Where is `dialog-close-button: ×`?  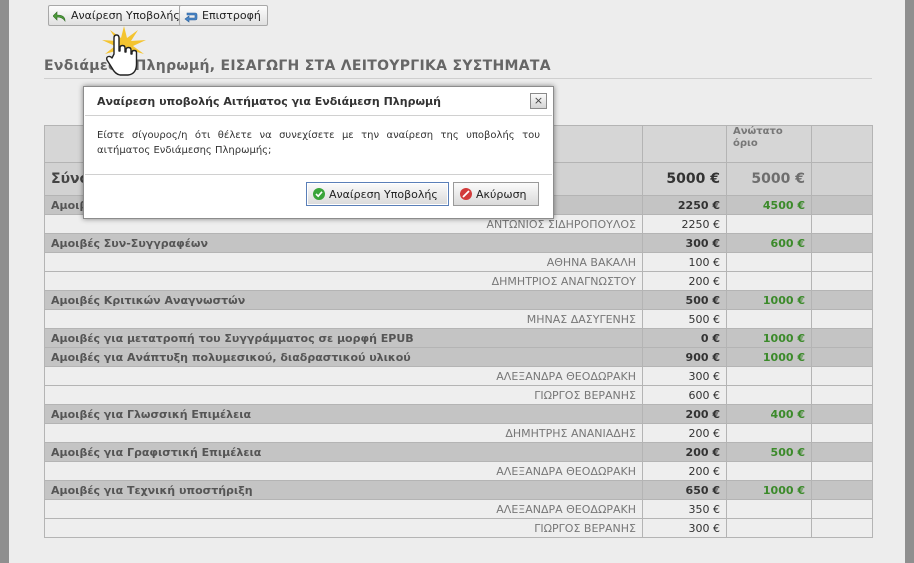 dialog-close-button: × is located at coordinates (538, 101).